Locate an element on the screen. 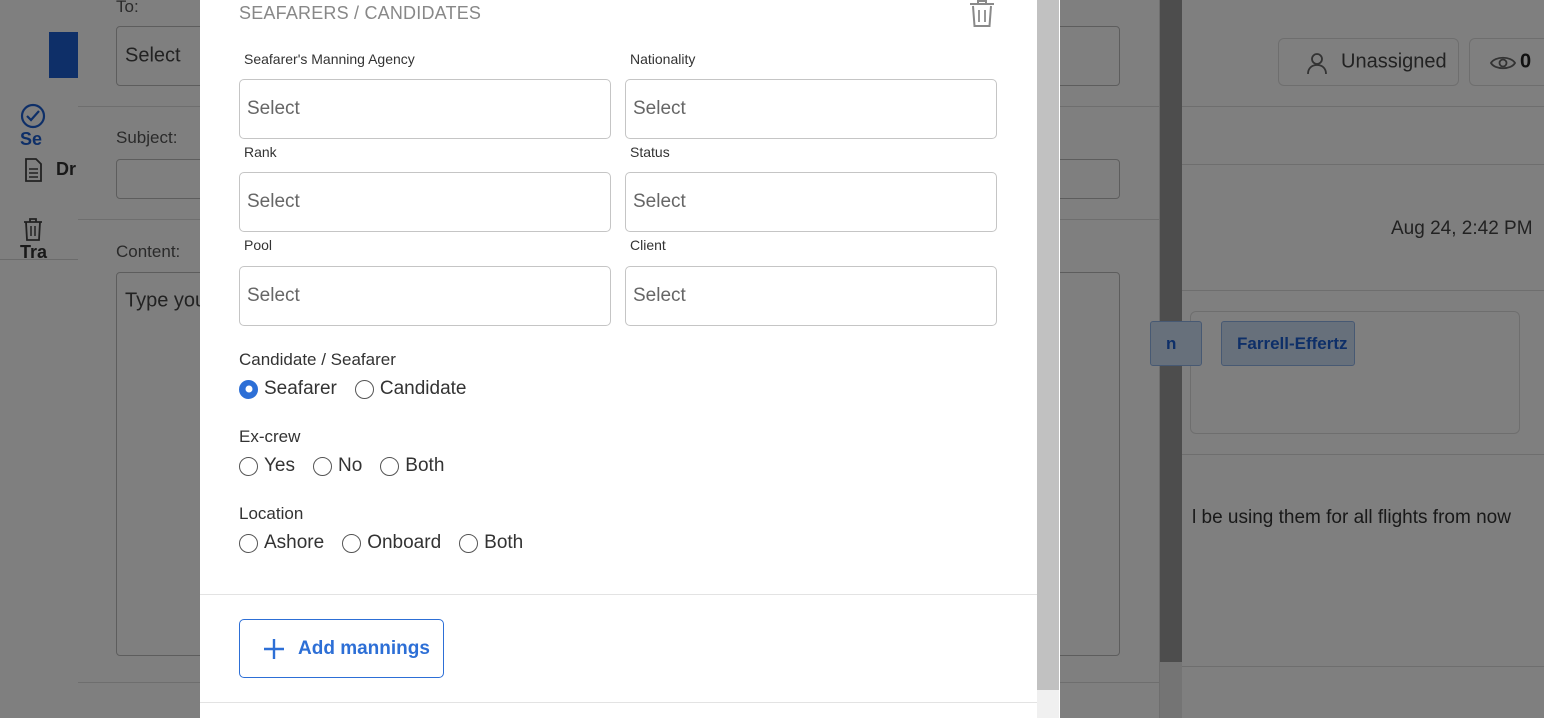  radio-candidate: Candidate is located at coordinates (410, 389).